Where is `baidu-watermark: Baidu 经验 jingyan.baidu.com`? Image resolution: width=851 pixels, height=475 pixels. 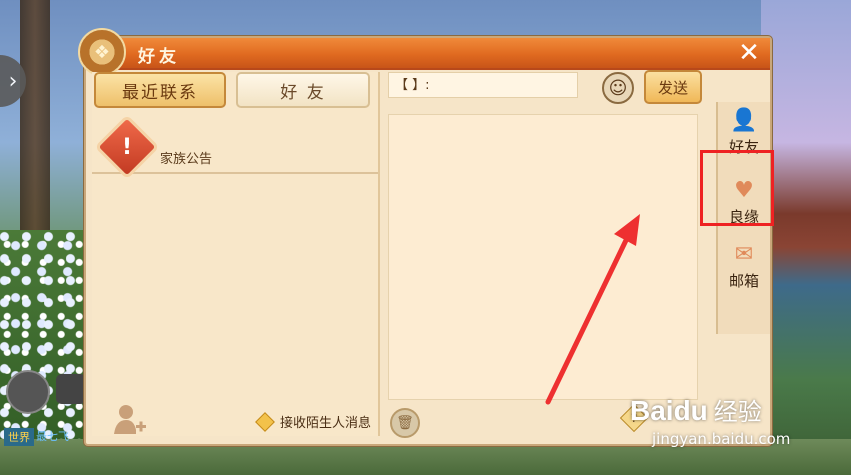 baidu-watermark: Baidu 经验 jingyan.baidu.com is located at coordinates (710, 420).